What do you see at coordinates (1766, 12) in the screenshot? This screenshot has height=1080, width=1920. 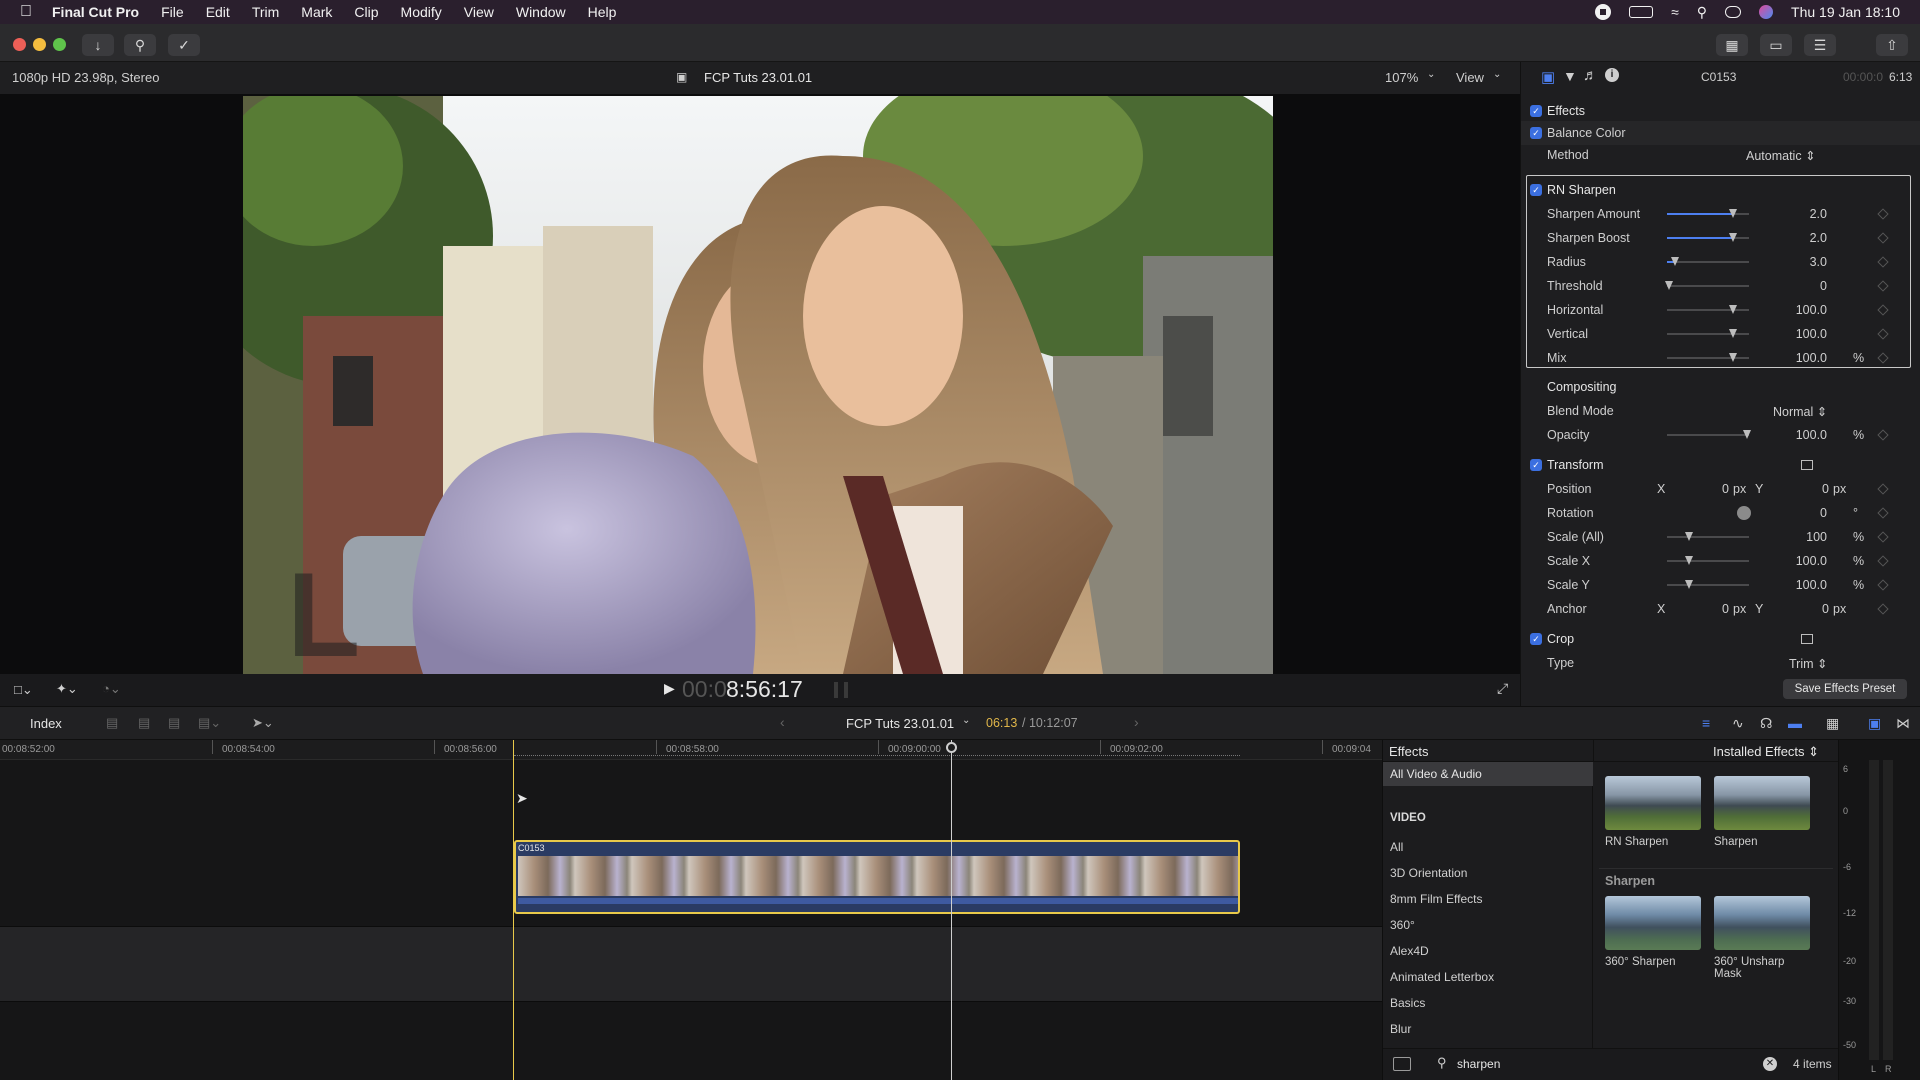 I see `siri-icon` at bounding box center [1766, 12].